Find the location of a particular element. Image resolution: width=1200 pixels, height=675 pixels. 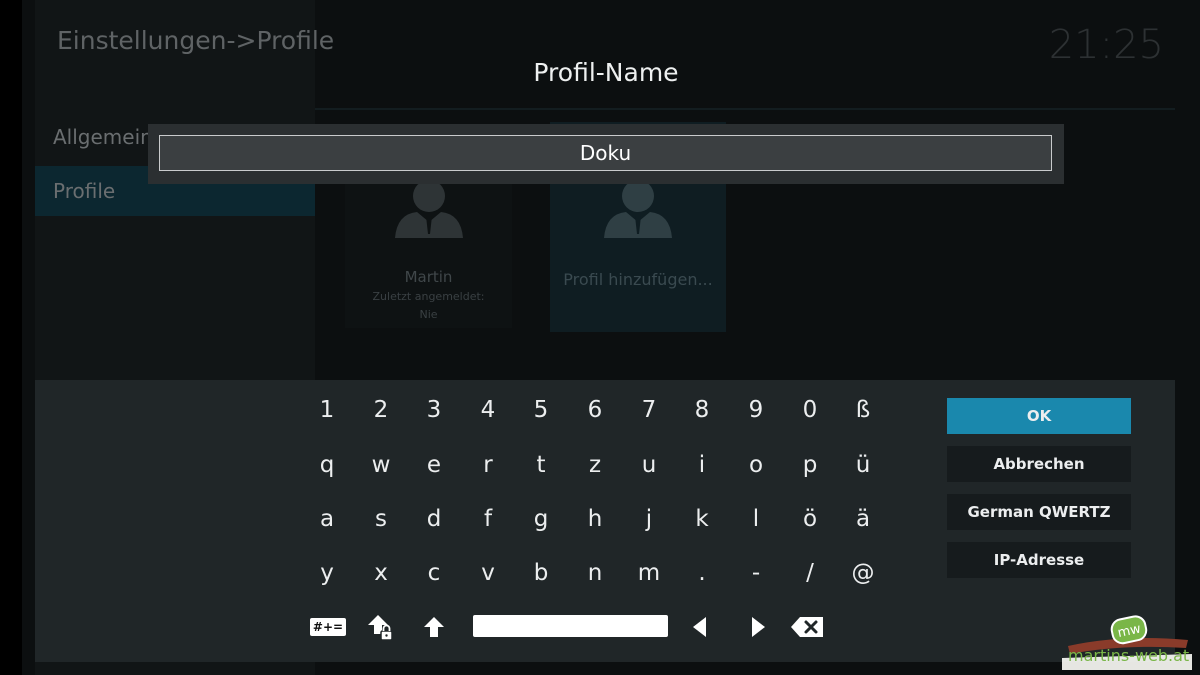

key-2-8: l is located at coordinates (756, 519).